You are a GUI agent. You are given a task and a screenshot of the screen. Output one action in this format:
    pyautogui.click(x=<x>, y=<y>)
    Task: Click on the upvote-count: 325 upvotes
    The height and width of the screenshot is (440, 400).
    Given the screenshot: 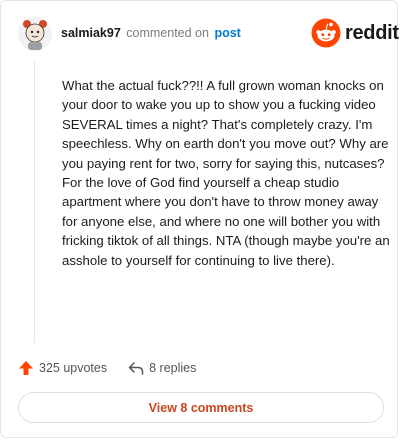 What is the action you would take?
    pyautogui.click(x=73, y=368)
    